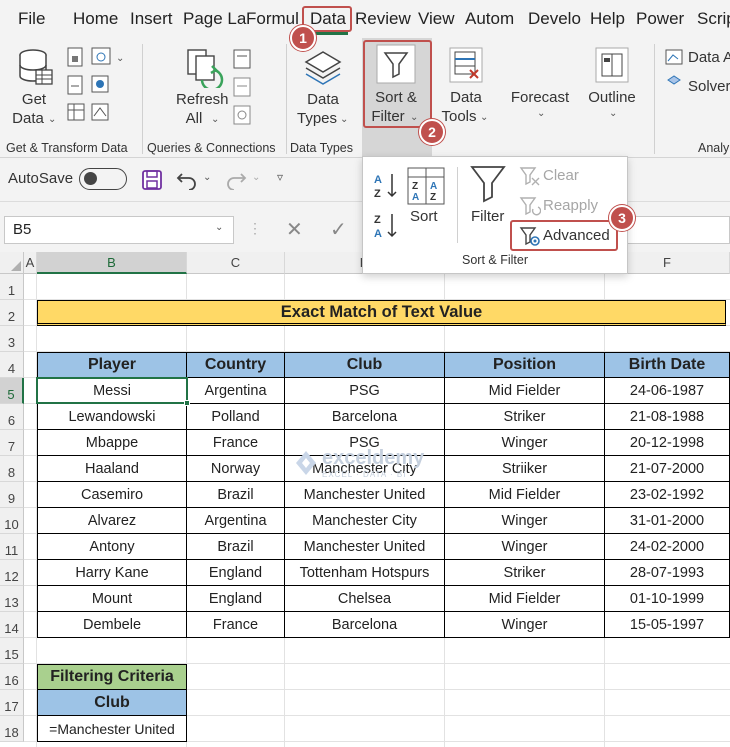  Describe the element at coordinates (540, 97) in the screenshot. I see `forecast-button: Forecast` at that location.